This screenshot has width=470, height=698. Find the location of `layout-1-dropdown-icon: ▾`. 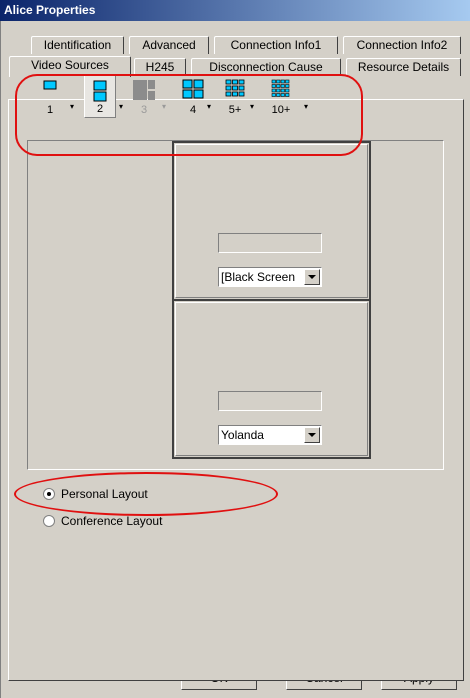

layout-1-dropdown-icon: ▾ is located at coordinates (73, 107).